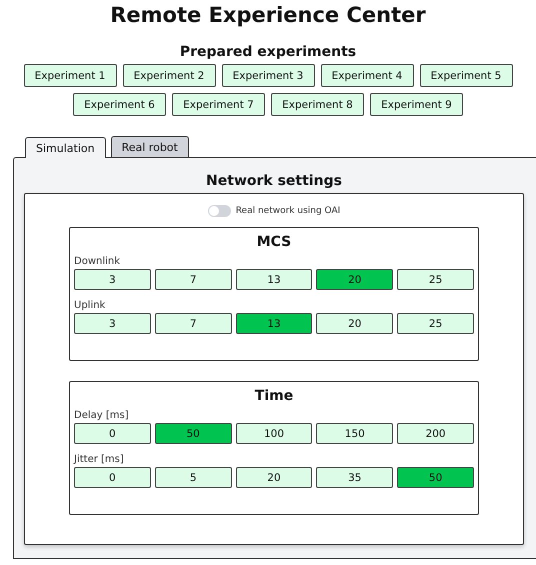 The width and height of the screenshot is (536, 565). I want to click on experiment-button: Experiment 3, so click(268, 75).